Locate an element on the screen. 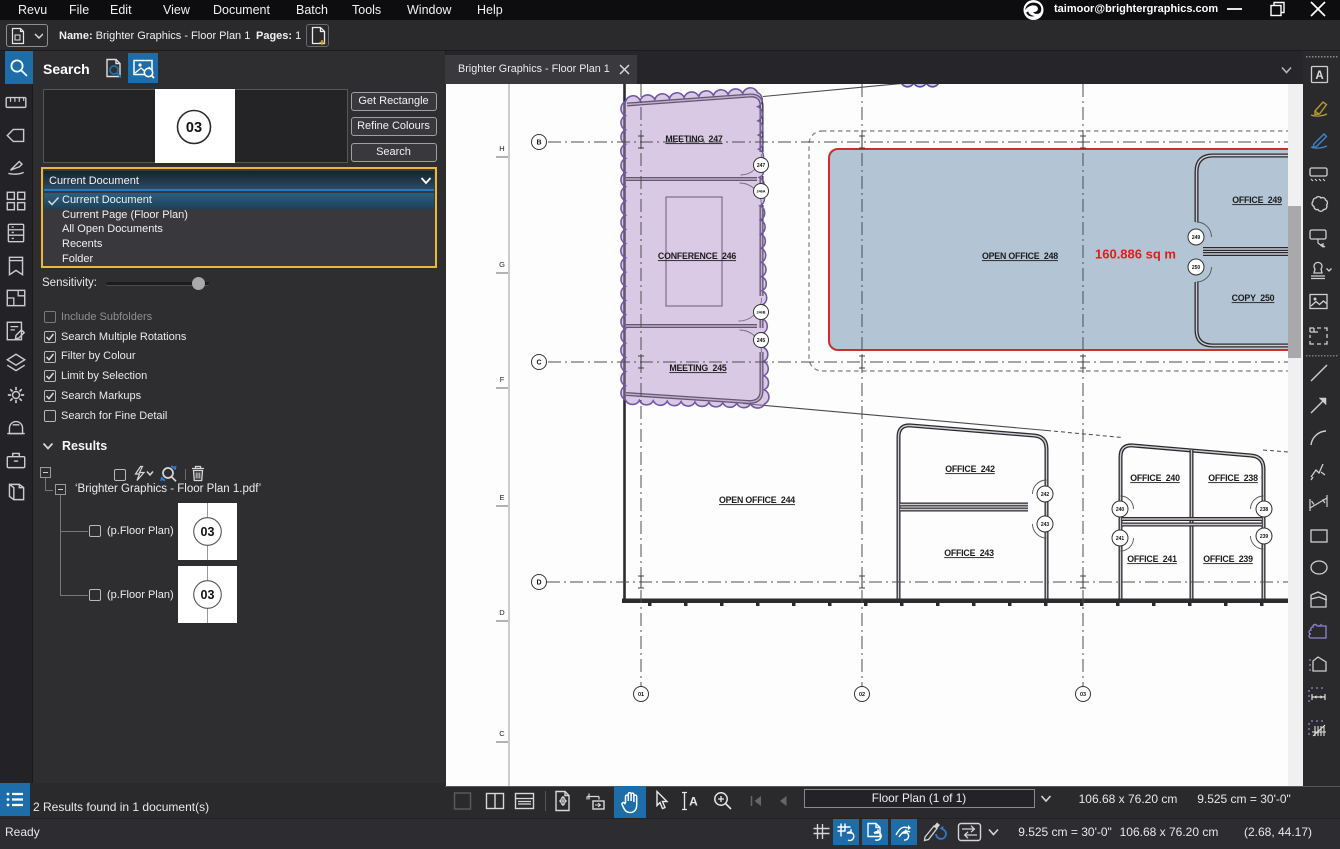  svg-text: B is located at coordinates (538, 143).